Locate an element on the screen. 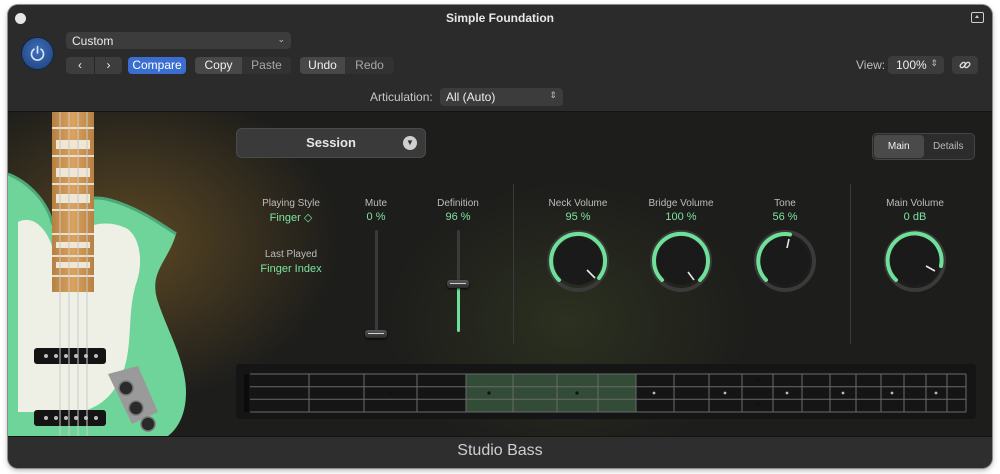  chevron-down-icon: ⌄ is located at coordinates (281, 39).